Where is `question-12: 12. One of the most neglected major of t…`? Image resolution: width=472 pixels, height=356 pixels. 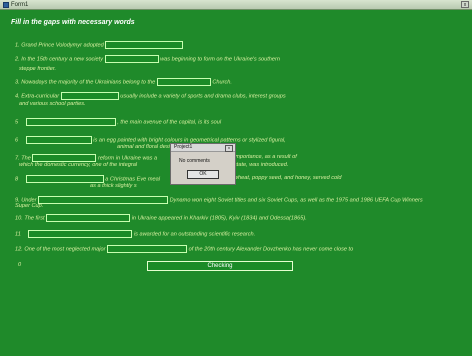 question-12: 12. One of the most neglected major of t… is located at coordinates (184, 249).